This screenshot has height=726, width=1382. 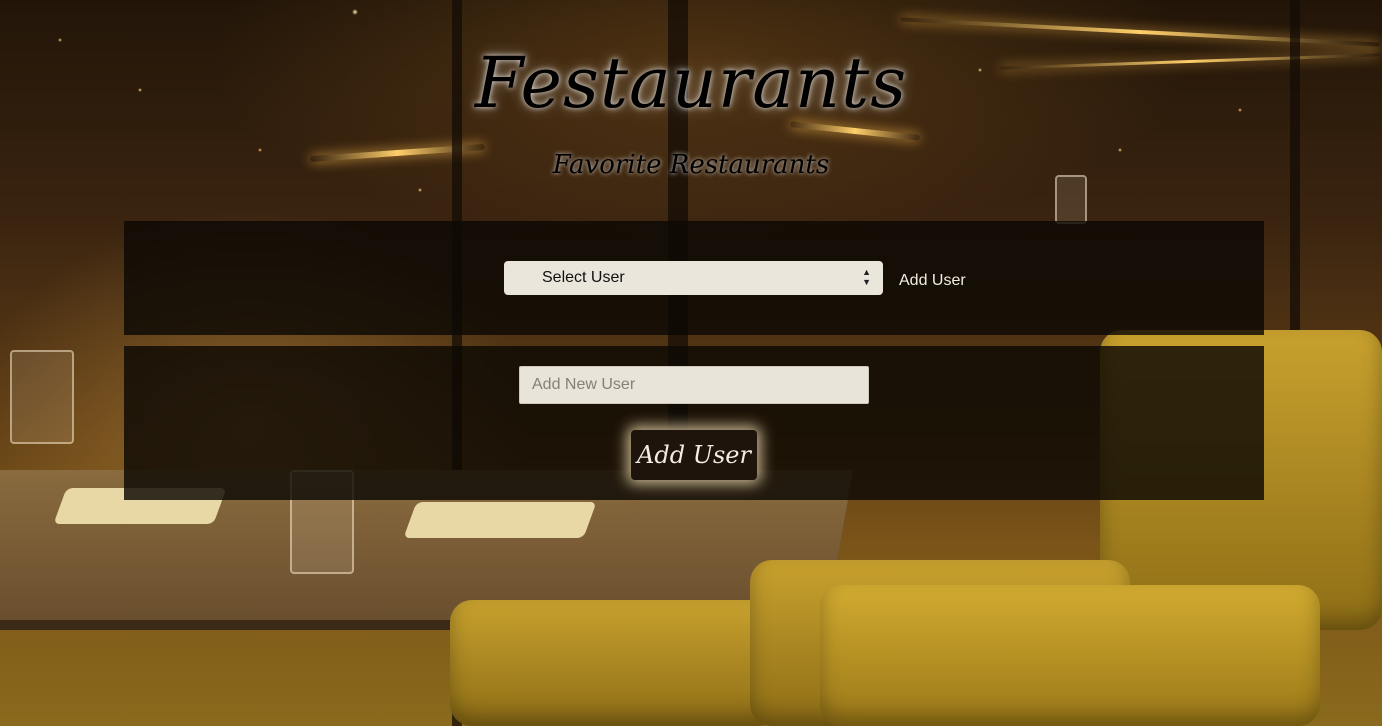 What do you see at coordinates (583, 277) in the screenshot?
I see `user-select-value: Select User` at bounding box center [583, 277].